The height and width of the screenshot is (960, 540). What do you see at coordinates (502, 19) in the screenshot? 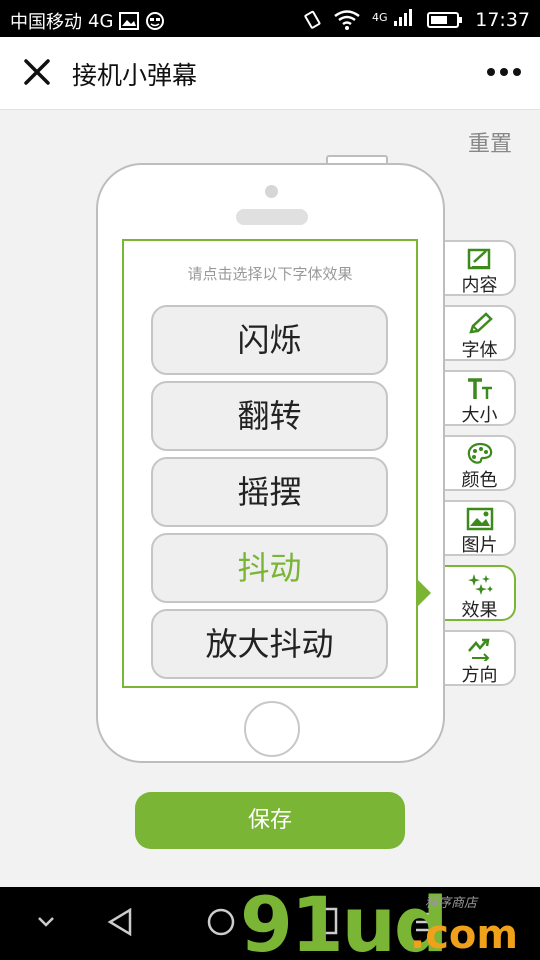
I see `clock: 17:37` at bounding box center [502, 19].